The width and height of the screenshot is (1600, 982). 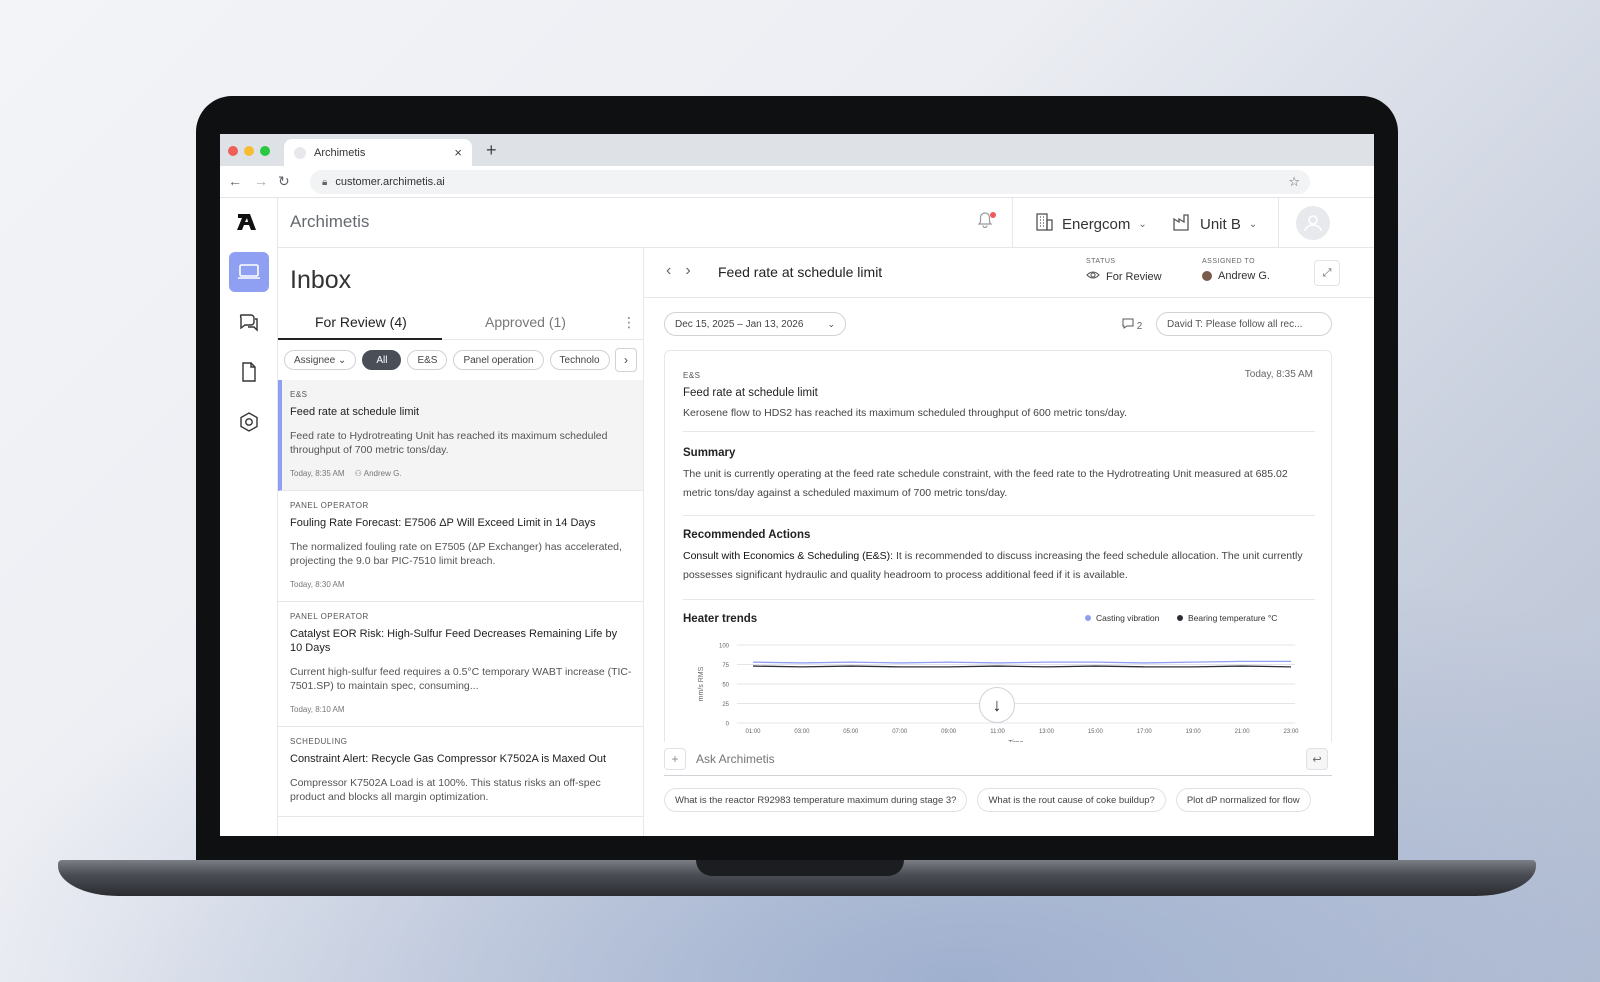 What do you see at coordinates (900, 732) in the screenshot?
I see `x-tick-label: 07:00` at bounding box center [900, 732].